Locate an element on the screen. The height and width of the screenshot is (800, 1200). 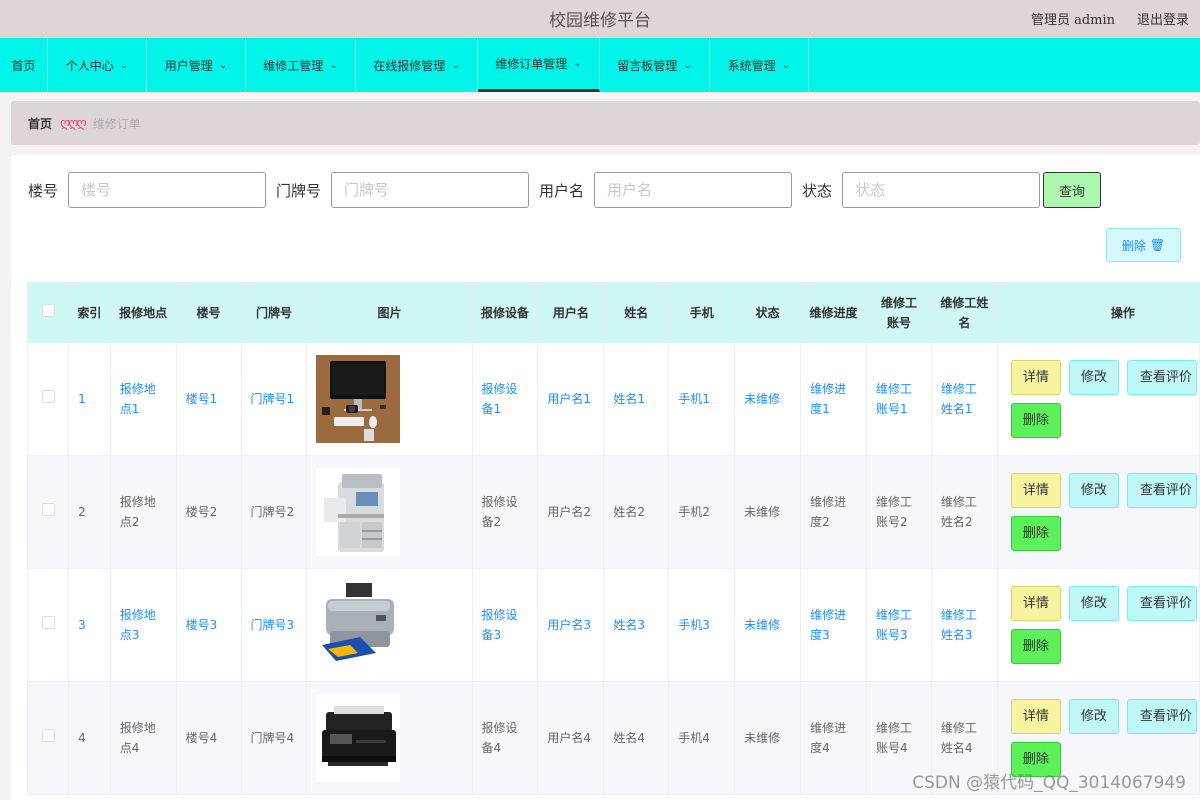
breadcrumb-home: 首页 is located at coordinates (40, 123).